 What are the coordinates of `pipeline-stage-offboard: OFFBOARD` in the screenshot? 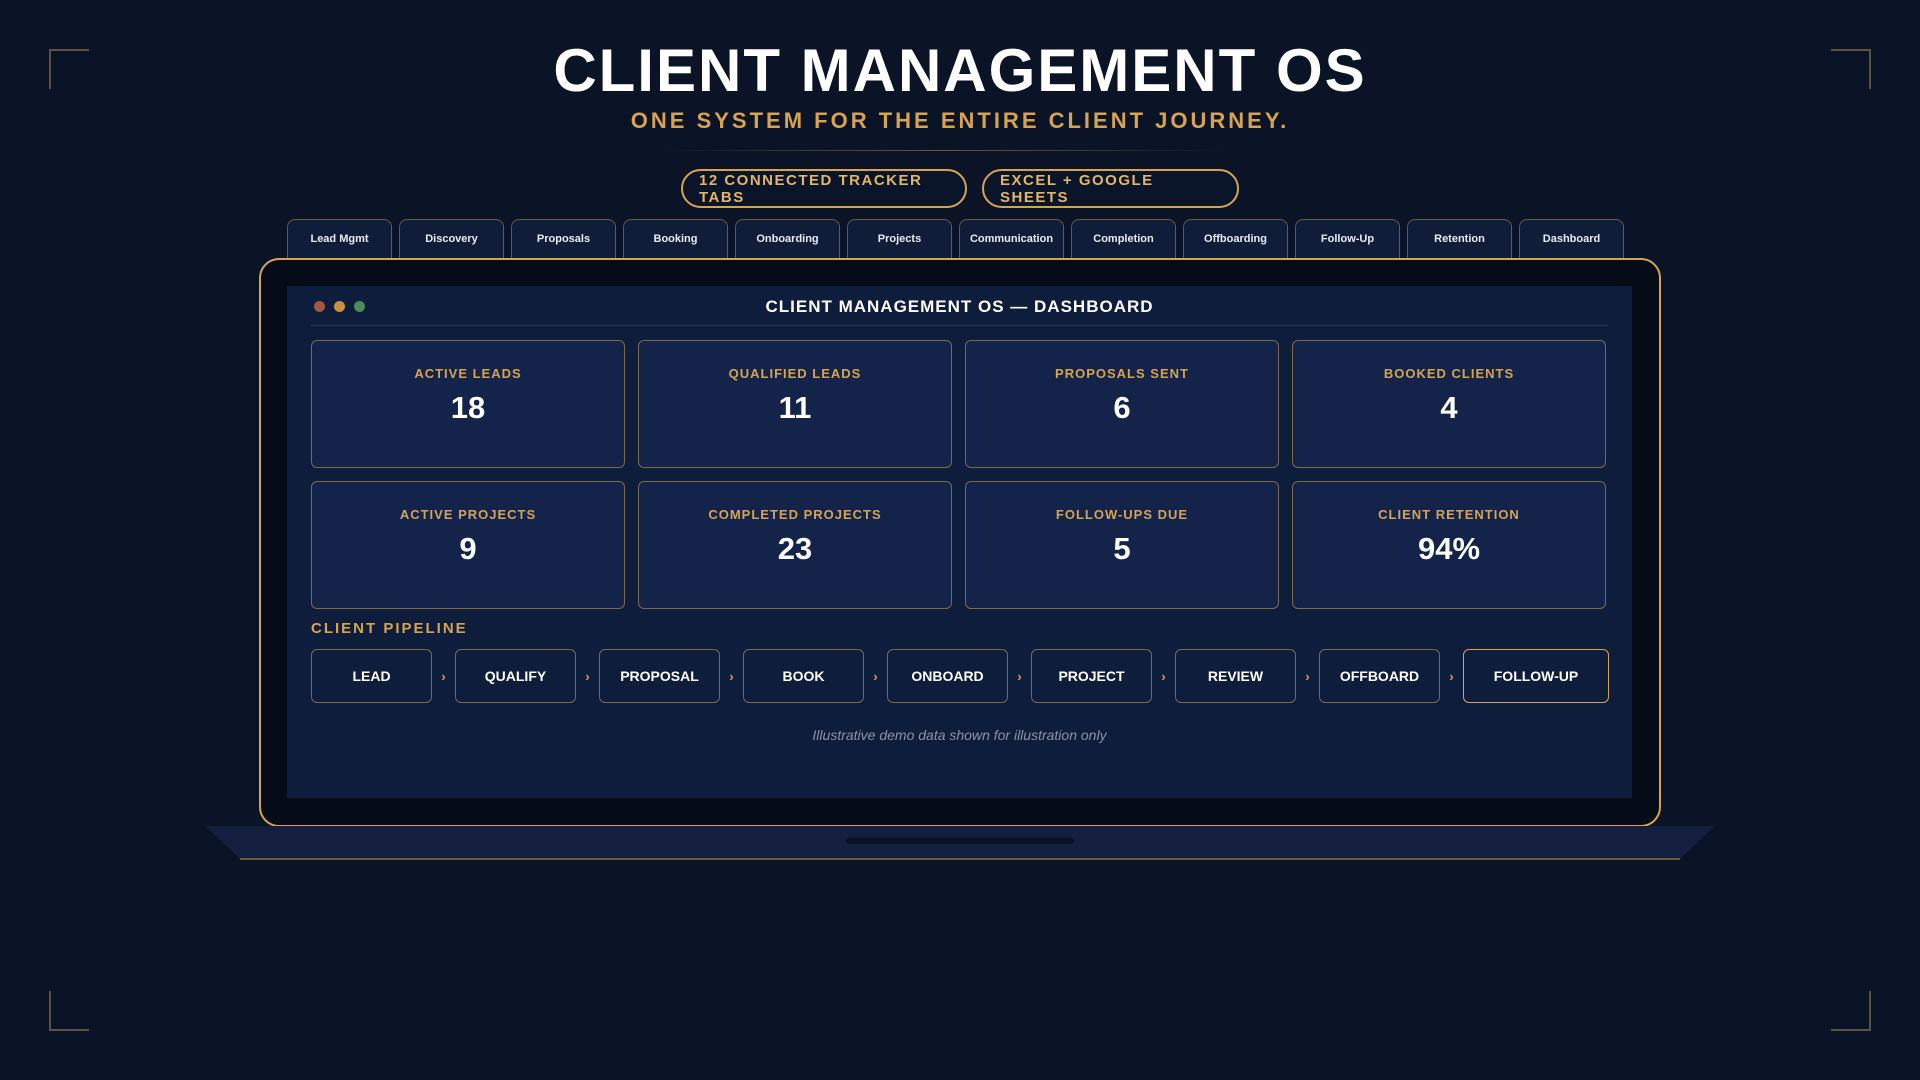 It's located at (1379, 676).